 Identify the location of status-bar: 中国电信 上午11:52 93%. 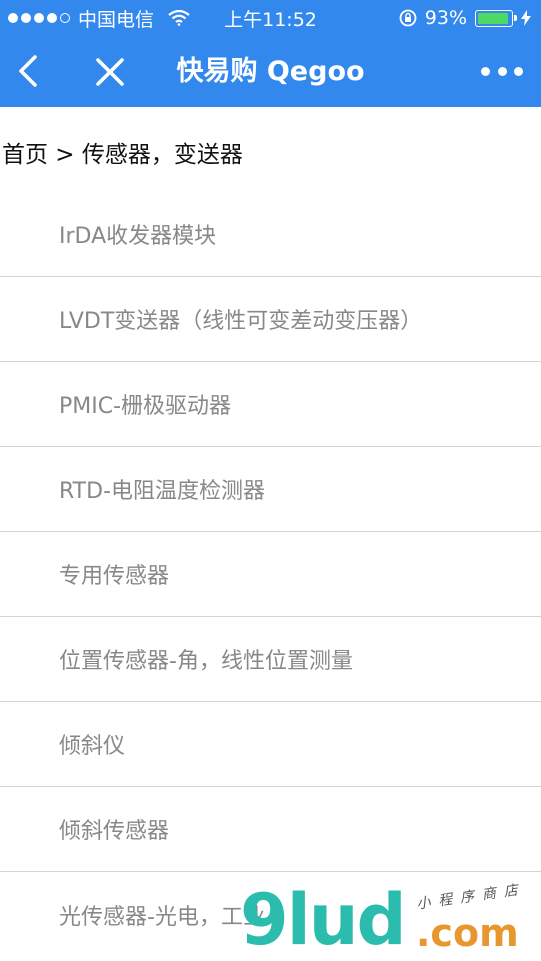
(270, 18).